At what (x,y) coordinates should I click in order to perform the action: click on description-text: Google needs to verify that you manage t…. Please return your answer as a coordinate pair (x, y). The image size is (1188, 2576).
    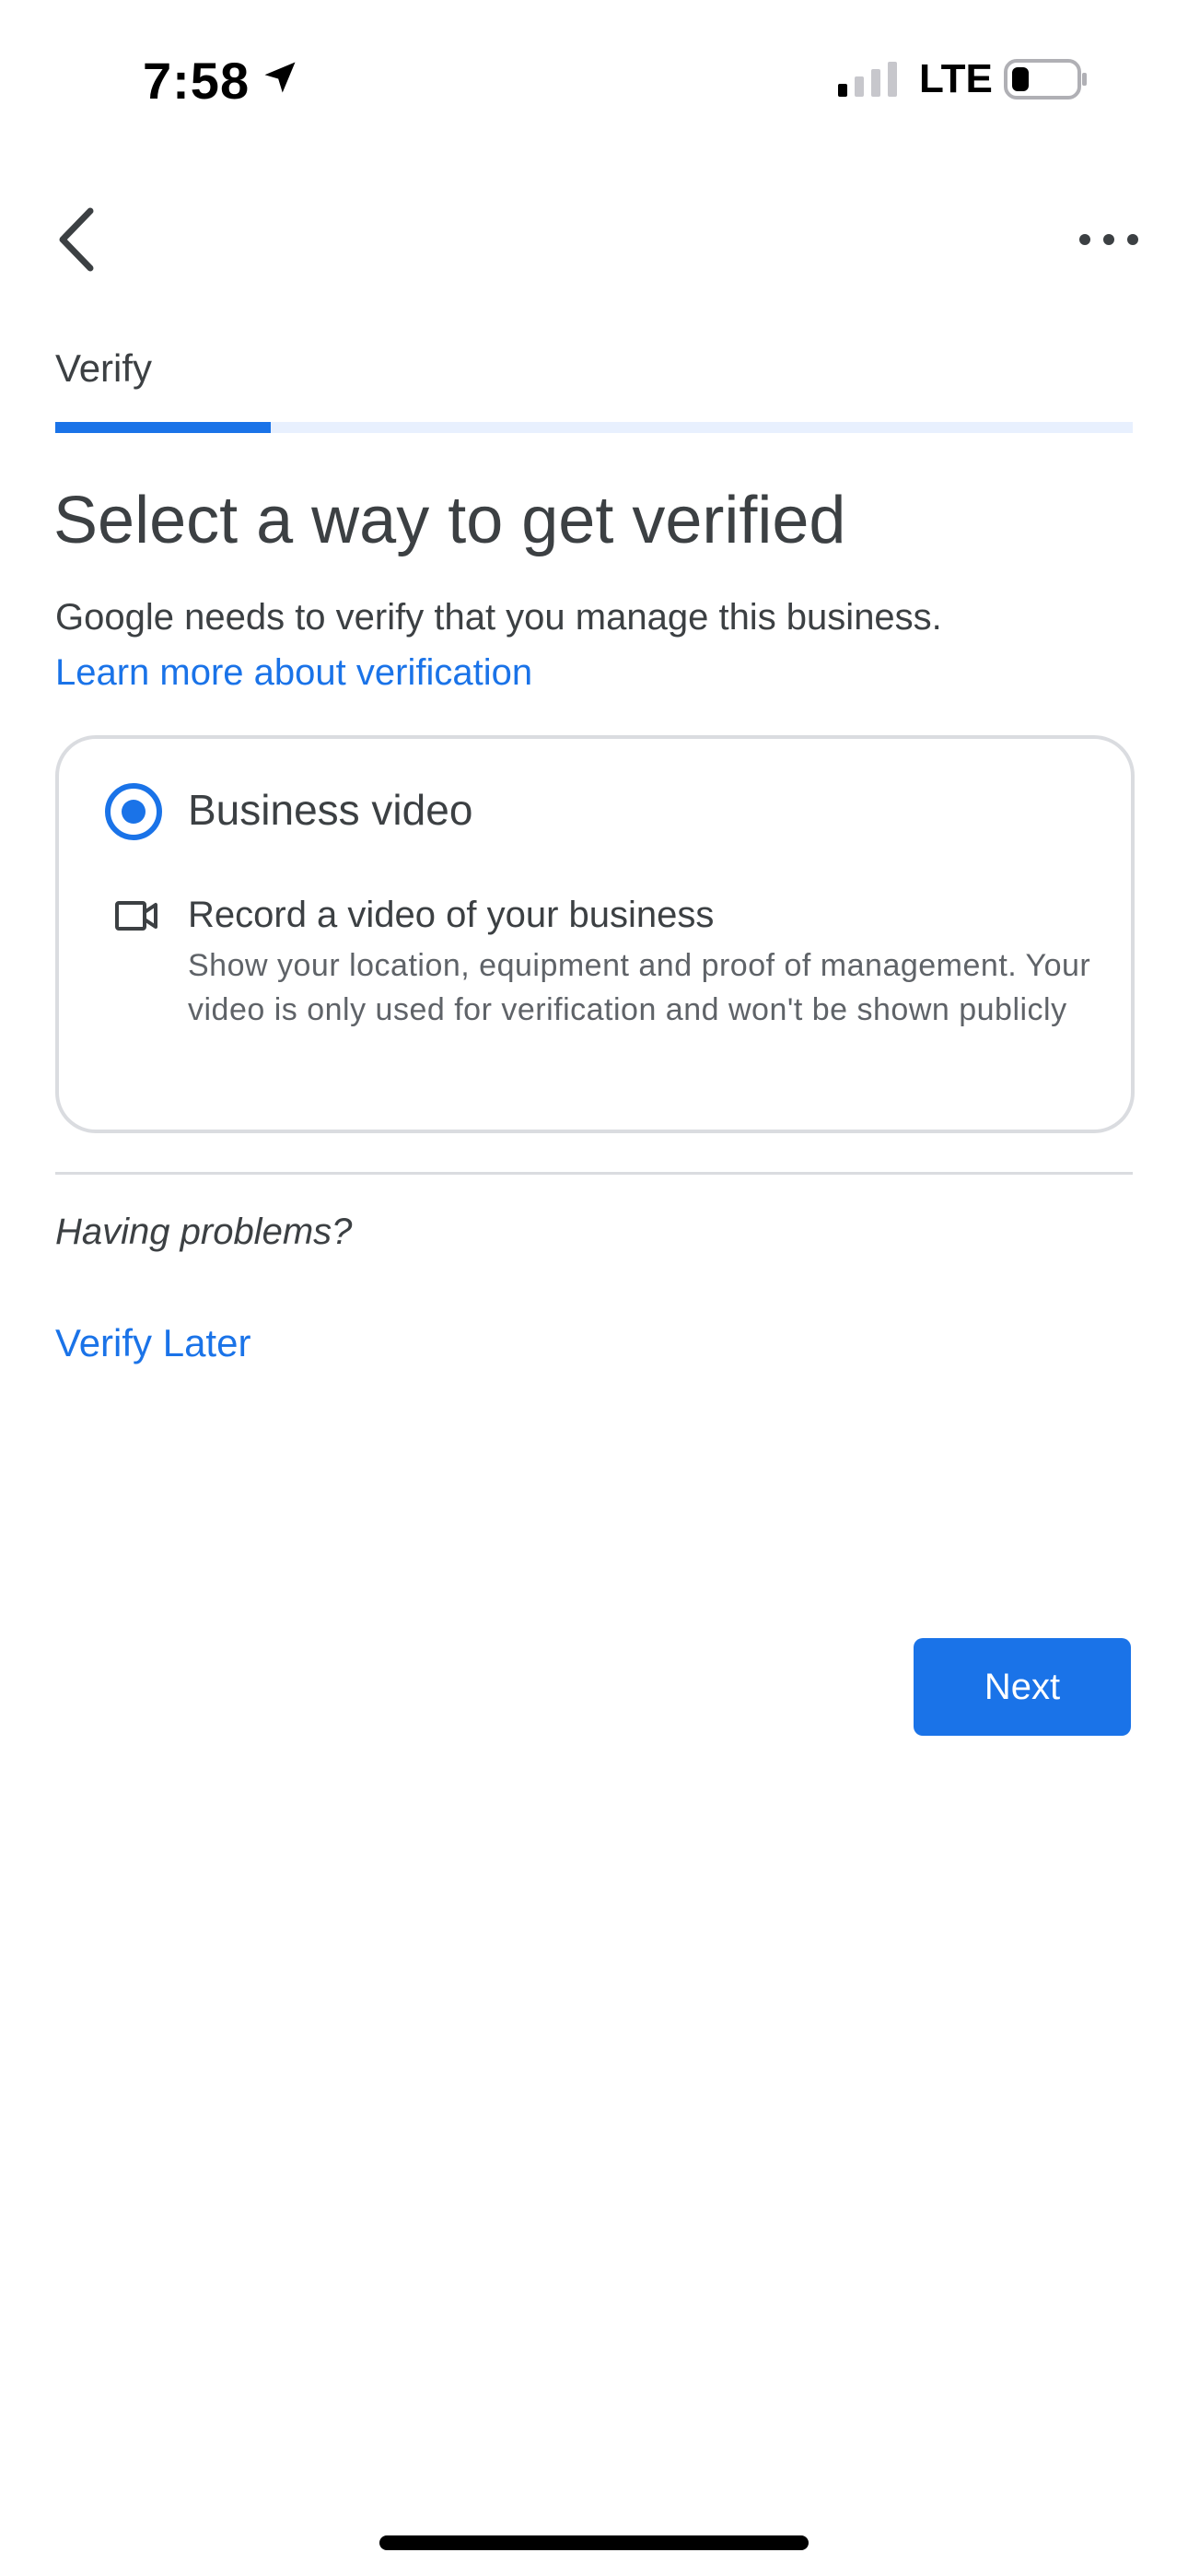
    Looking at the image, I should click on (499, 617).